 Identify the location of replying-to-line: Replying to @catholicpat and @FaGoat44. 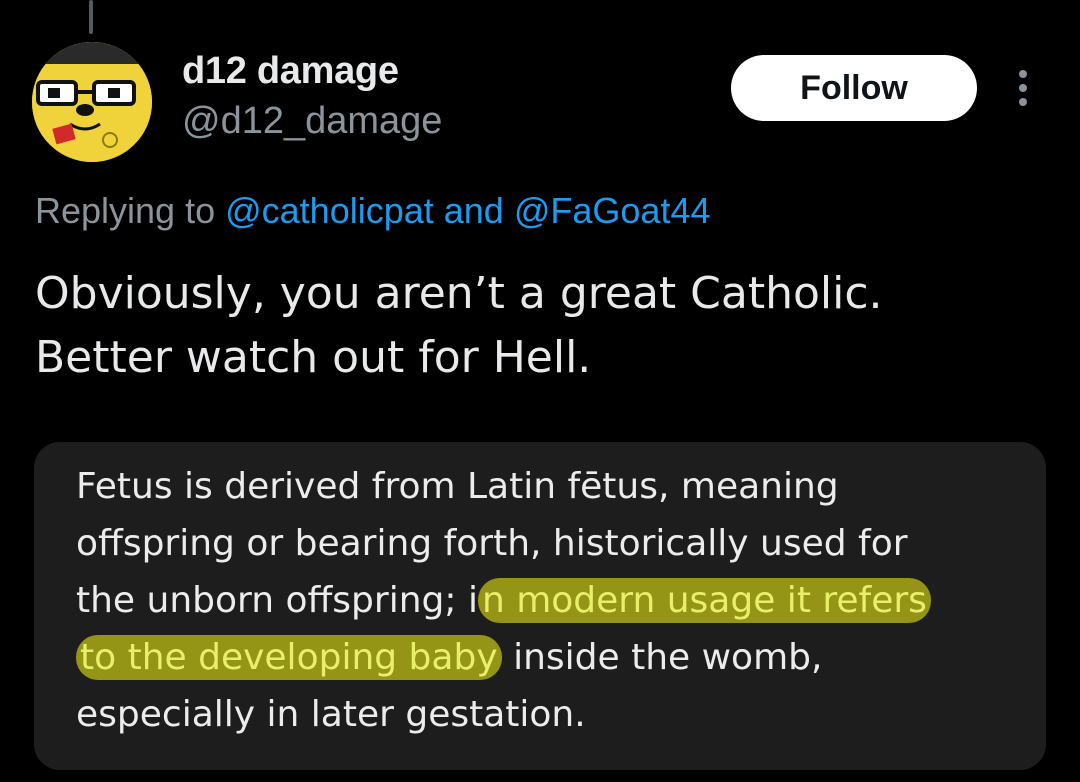
(373, 211).